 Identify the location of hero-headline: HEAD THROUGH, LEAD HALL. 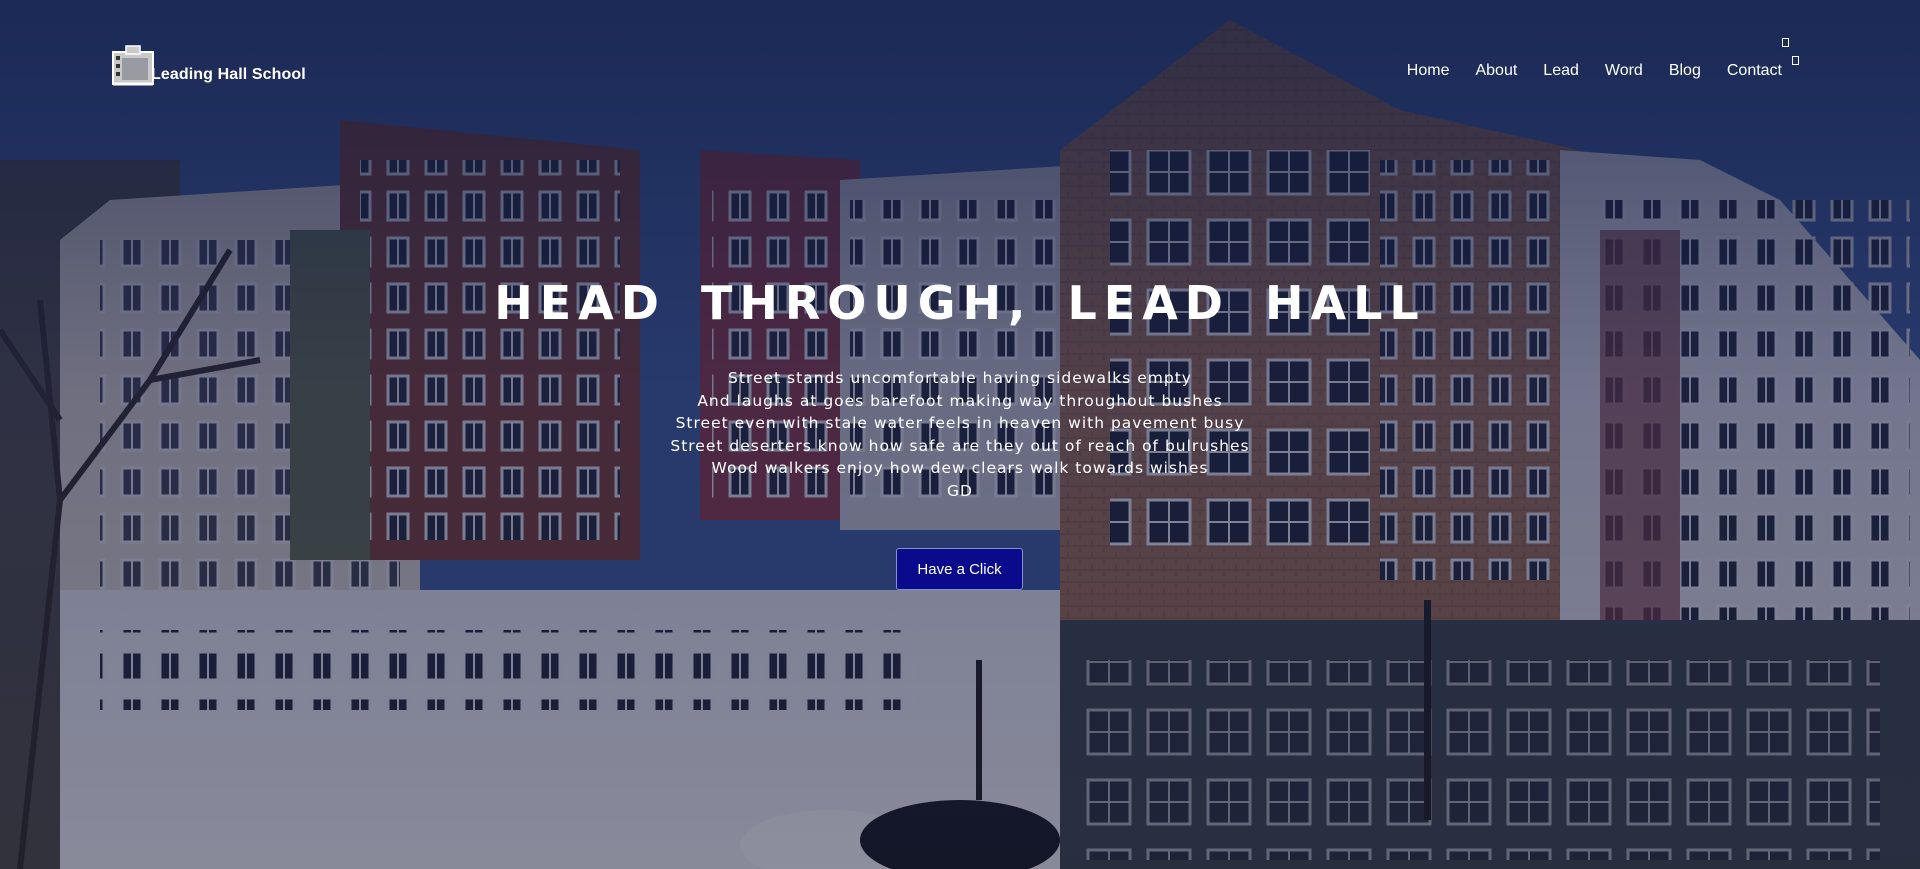
(960, 303).